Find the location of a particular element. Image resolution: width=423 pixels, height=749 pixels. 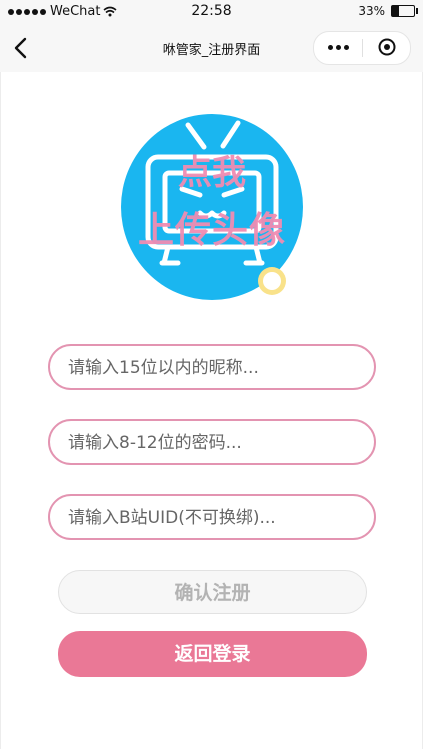

avatar-upload: 点我 上传头像 is located at coordinates (212, 207).